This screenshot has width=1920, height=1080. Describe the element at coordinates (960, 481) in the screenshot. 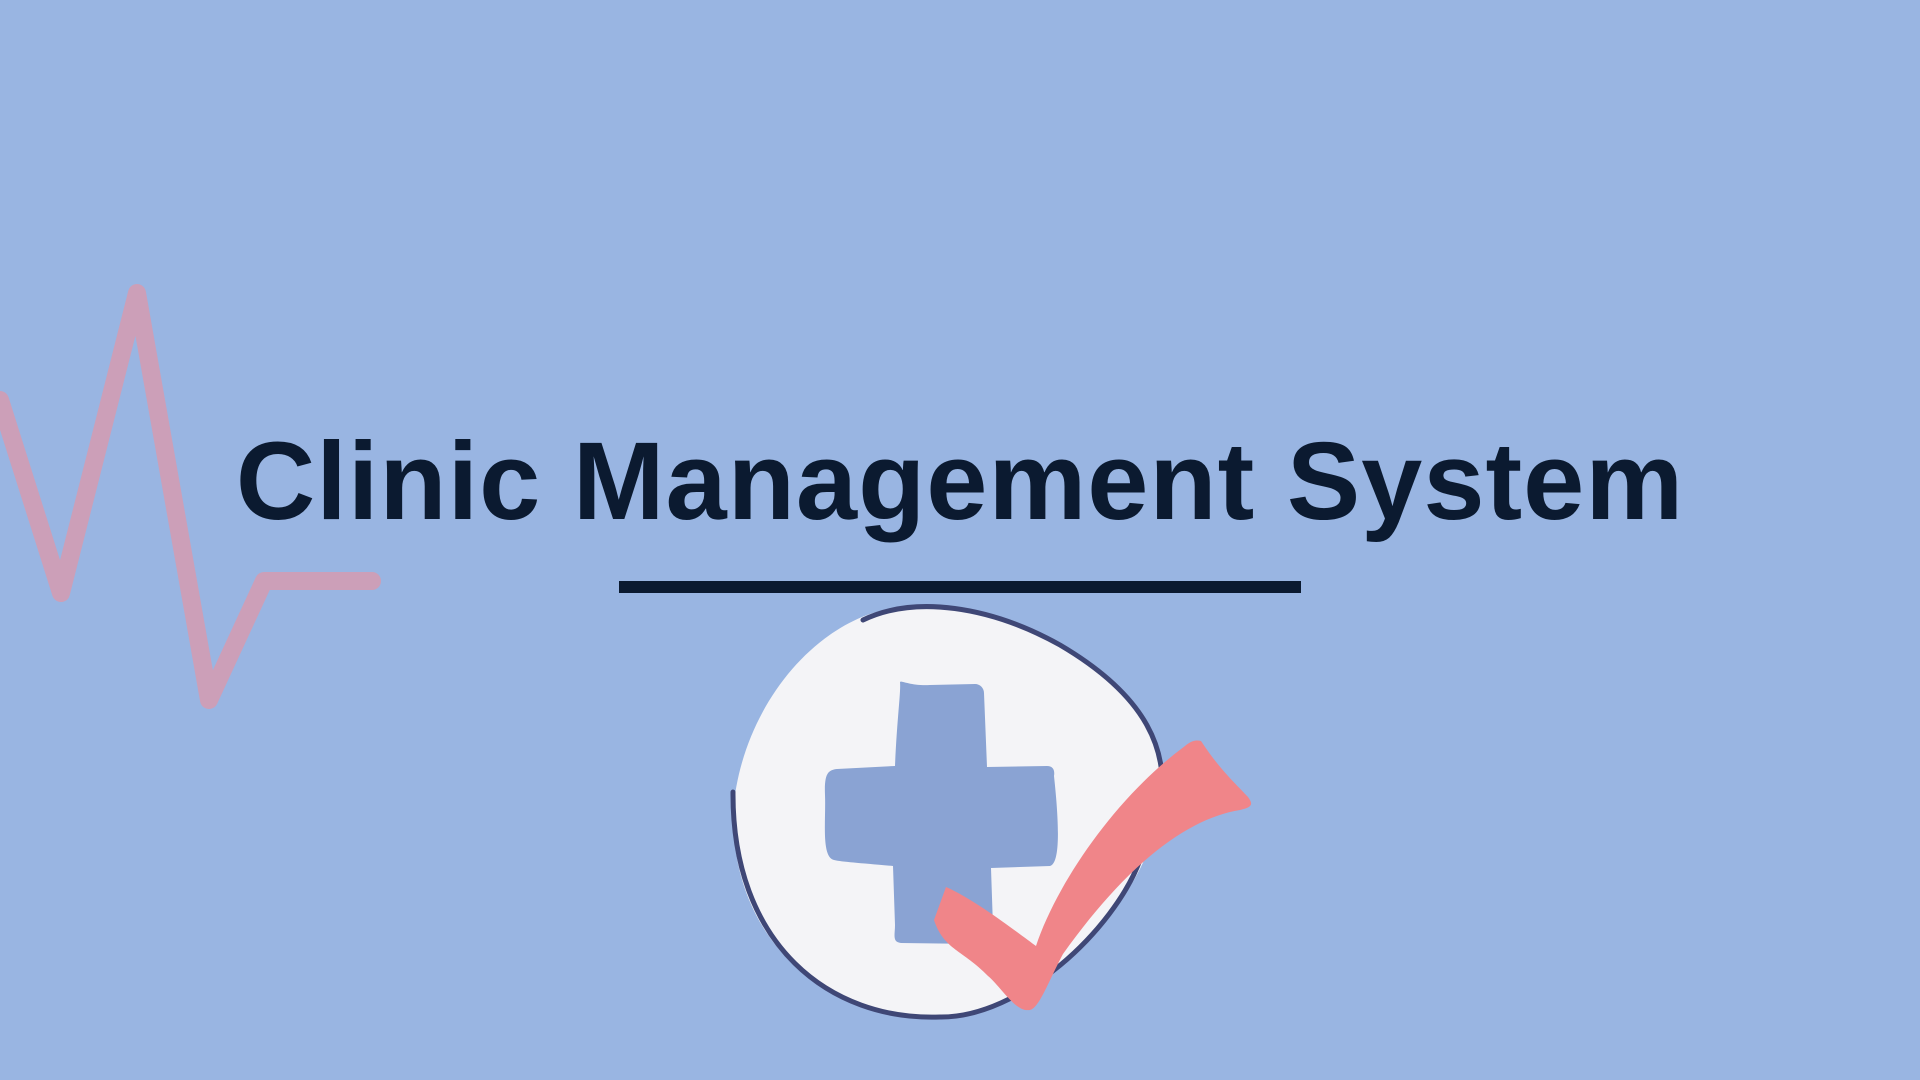

I see `page-title: Clinic Management System` at that location.